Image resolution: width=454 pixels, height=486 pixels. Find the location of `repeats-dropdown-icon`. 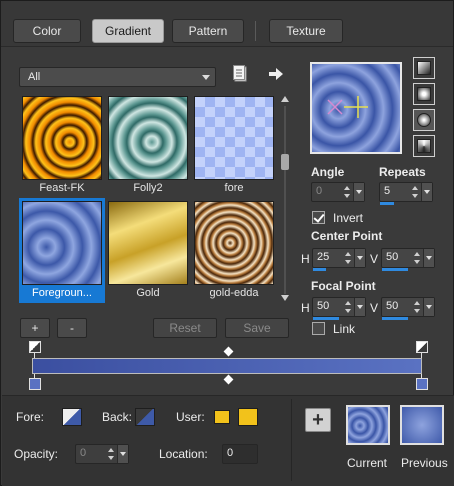

repeats-dropdown-icon is located at coordinates (426, 192).